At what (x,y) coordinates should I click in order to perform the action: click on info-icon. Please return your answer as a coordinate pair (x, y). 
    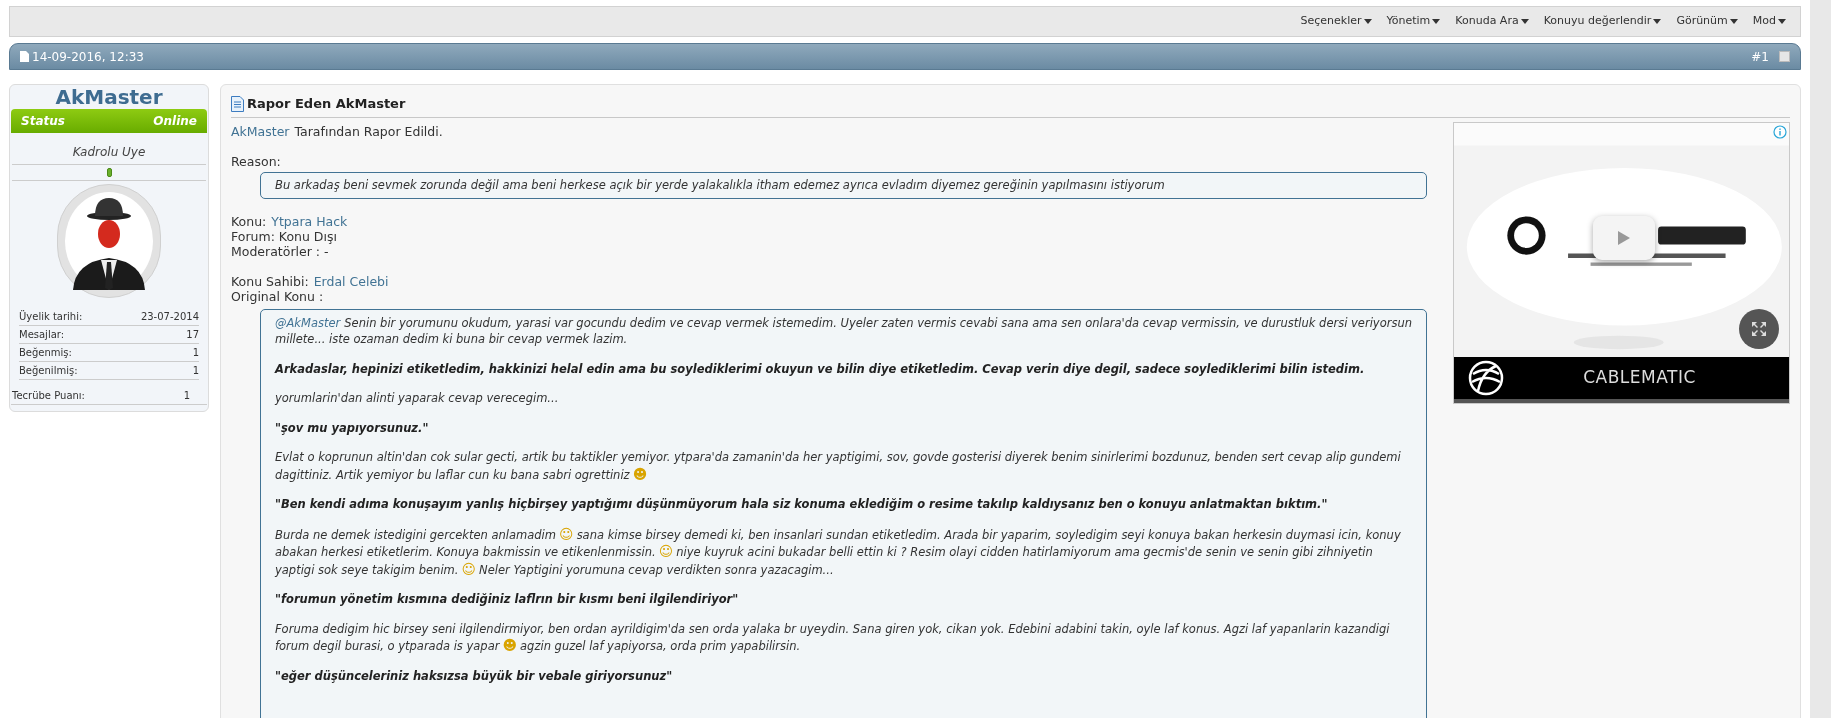
    Looking at the image, I should click on (1780, 131).